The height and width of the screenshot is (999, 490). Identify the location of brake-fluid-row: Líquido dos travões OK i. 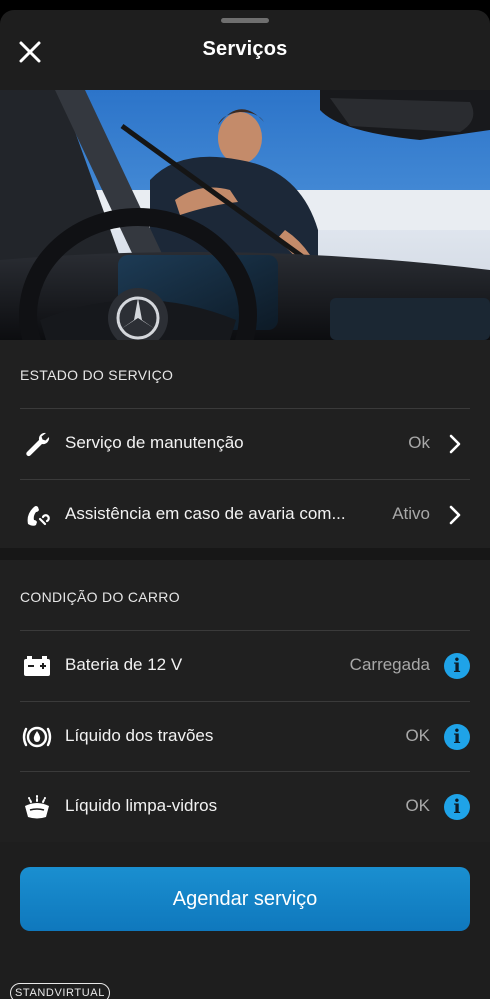
(245, 737).